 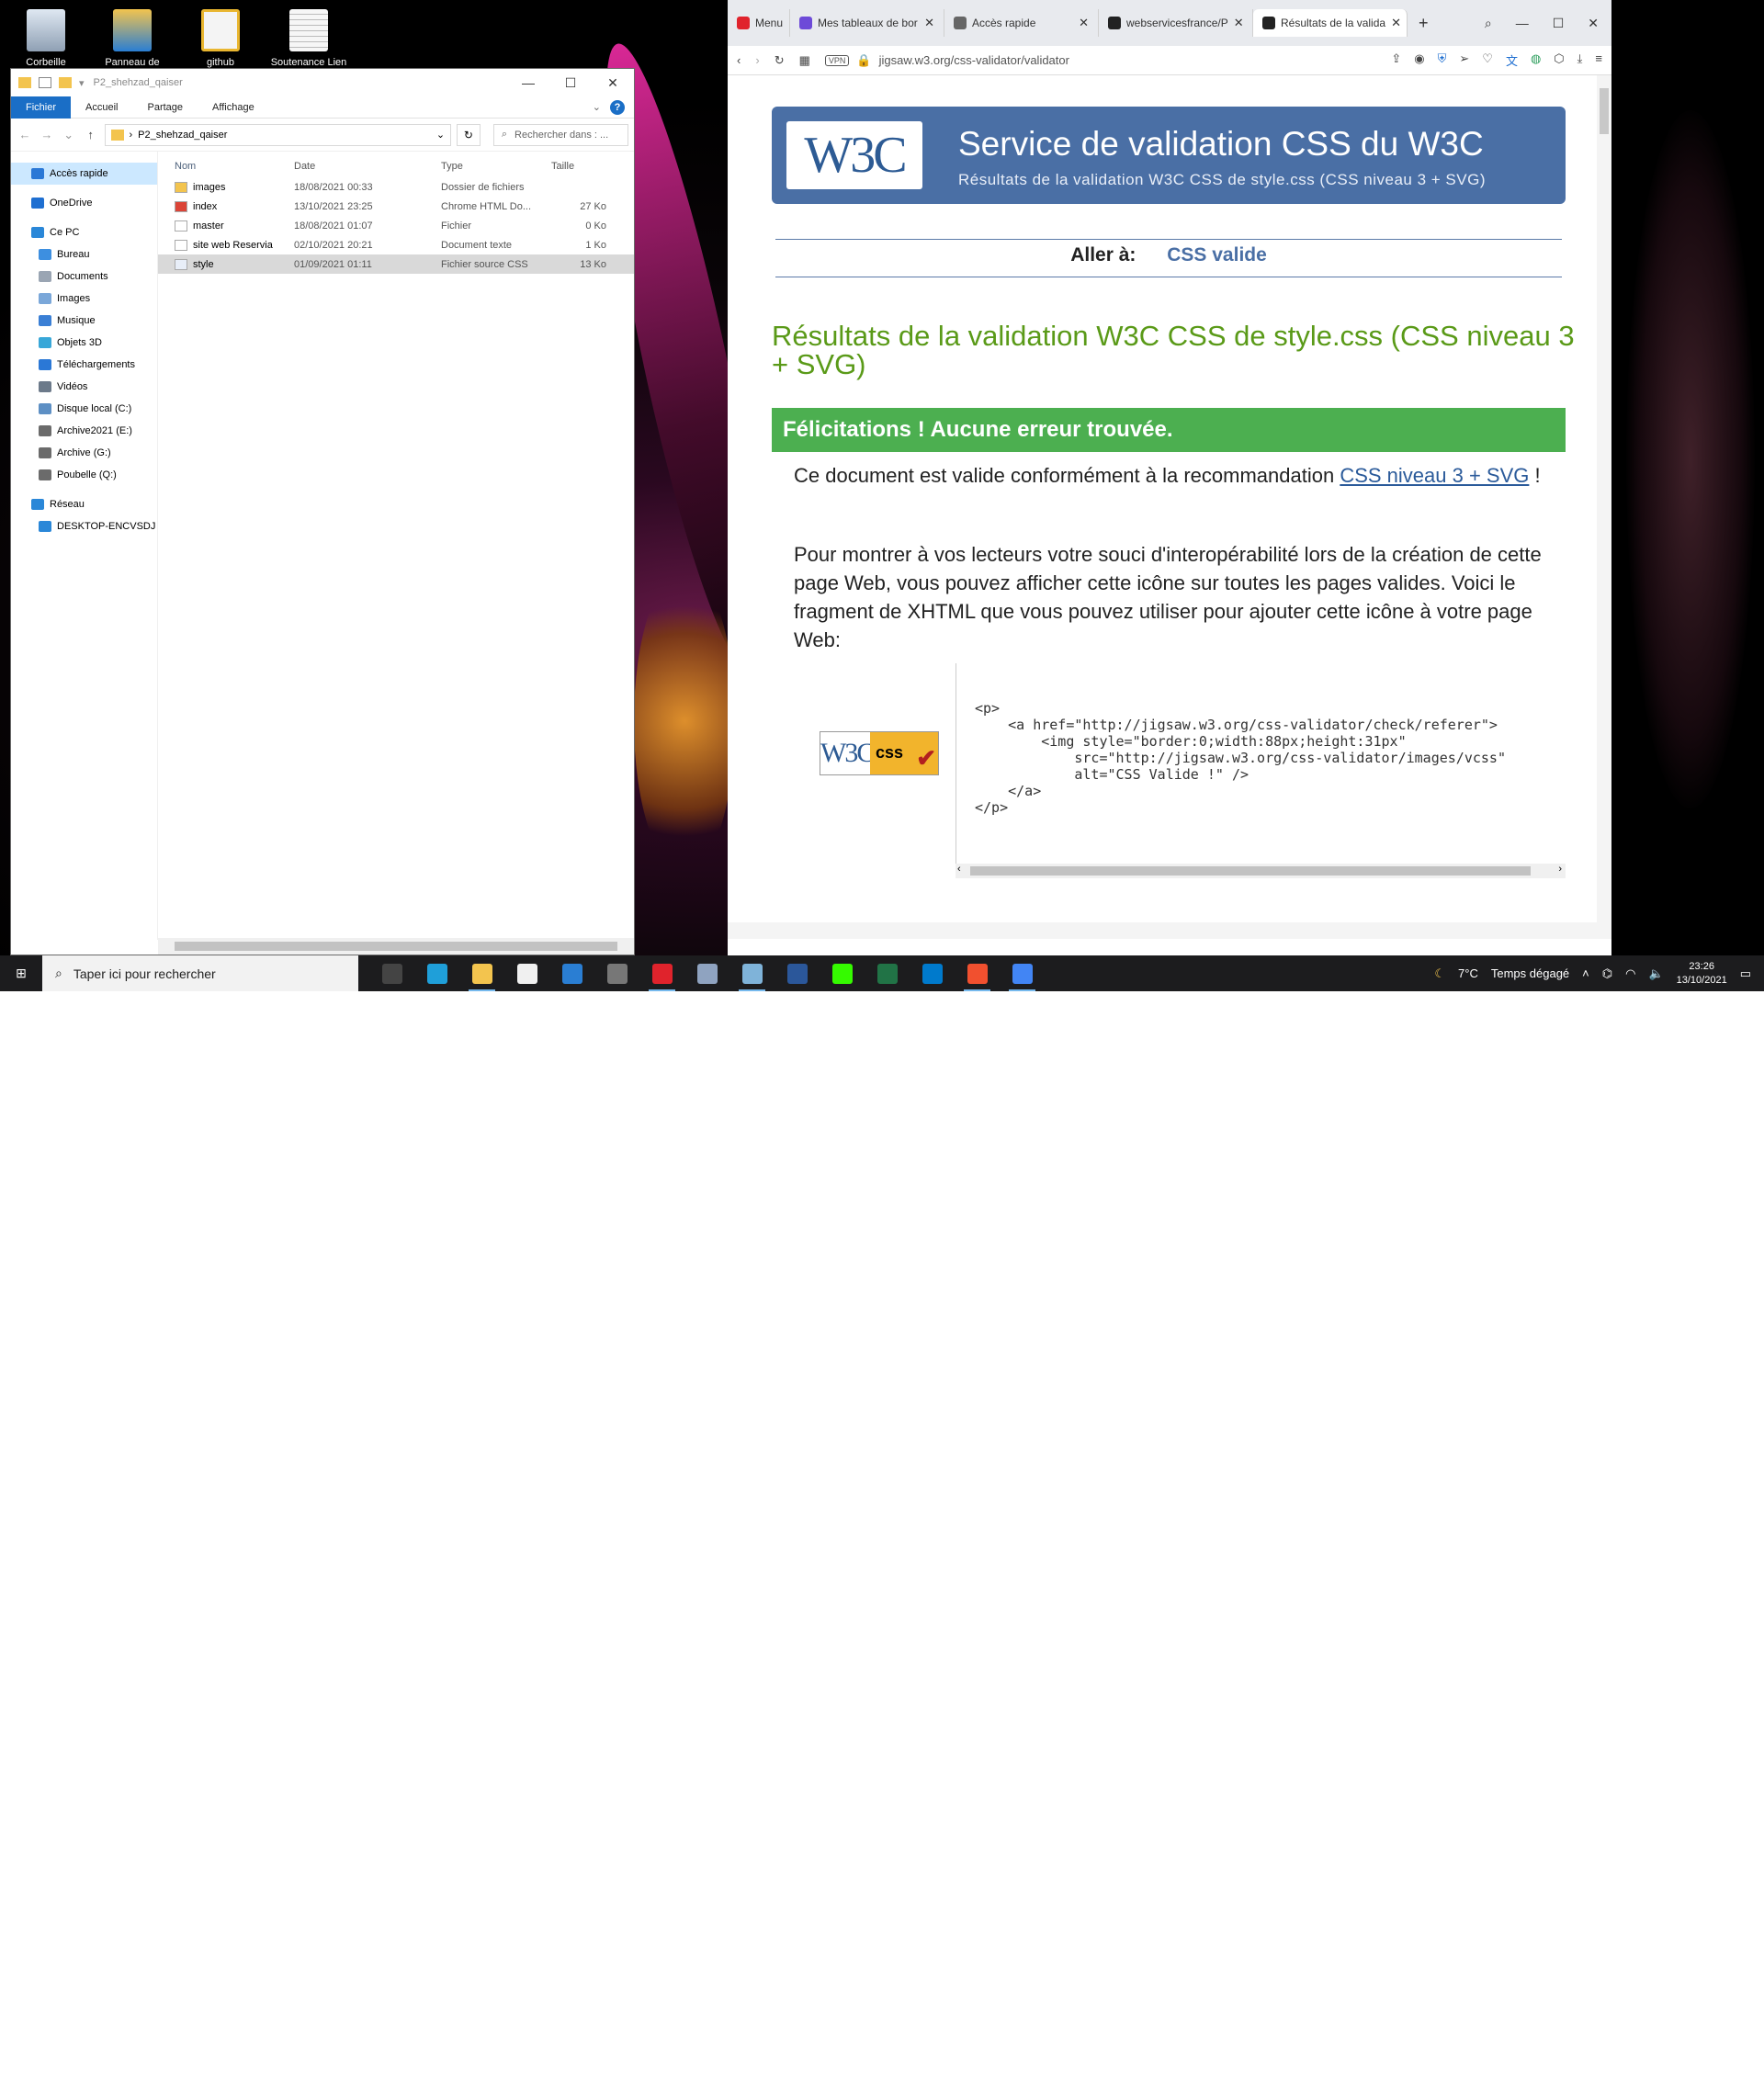 What do you see at coordinates (1746, 973) in the screenshot?
I see `notifications-icon: ▭` at bounding box center [1746, 973].